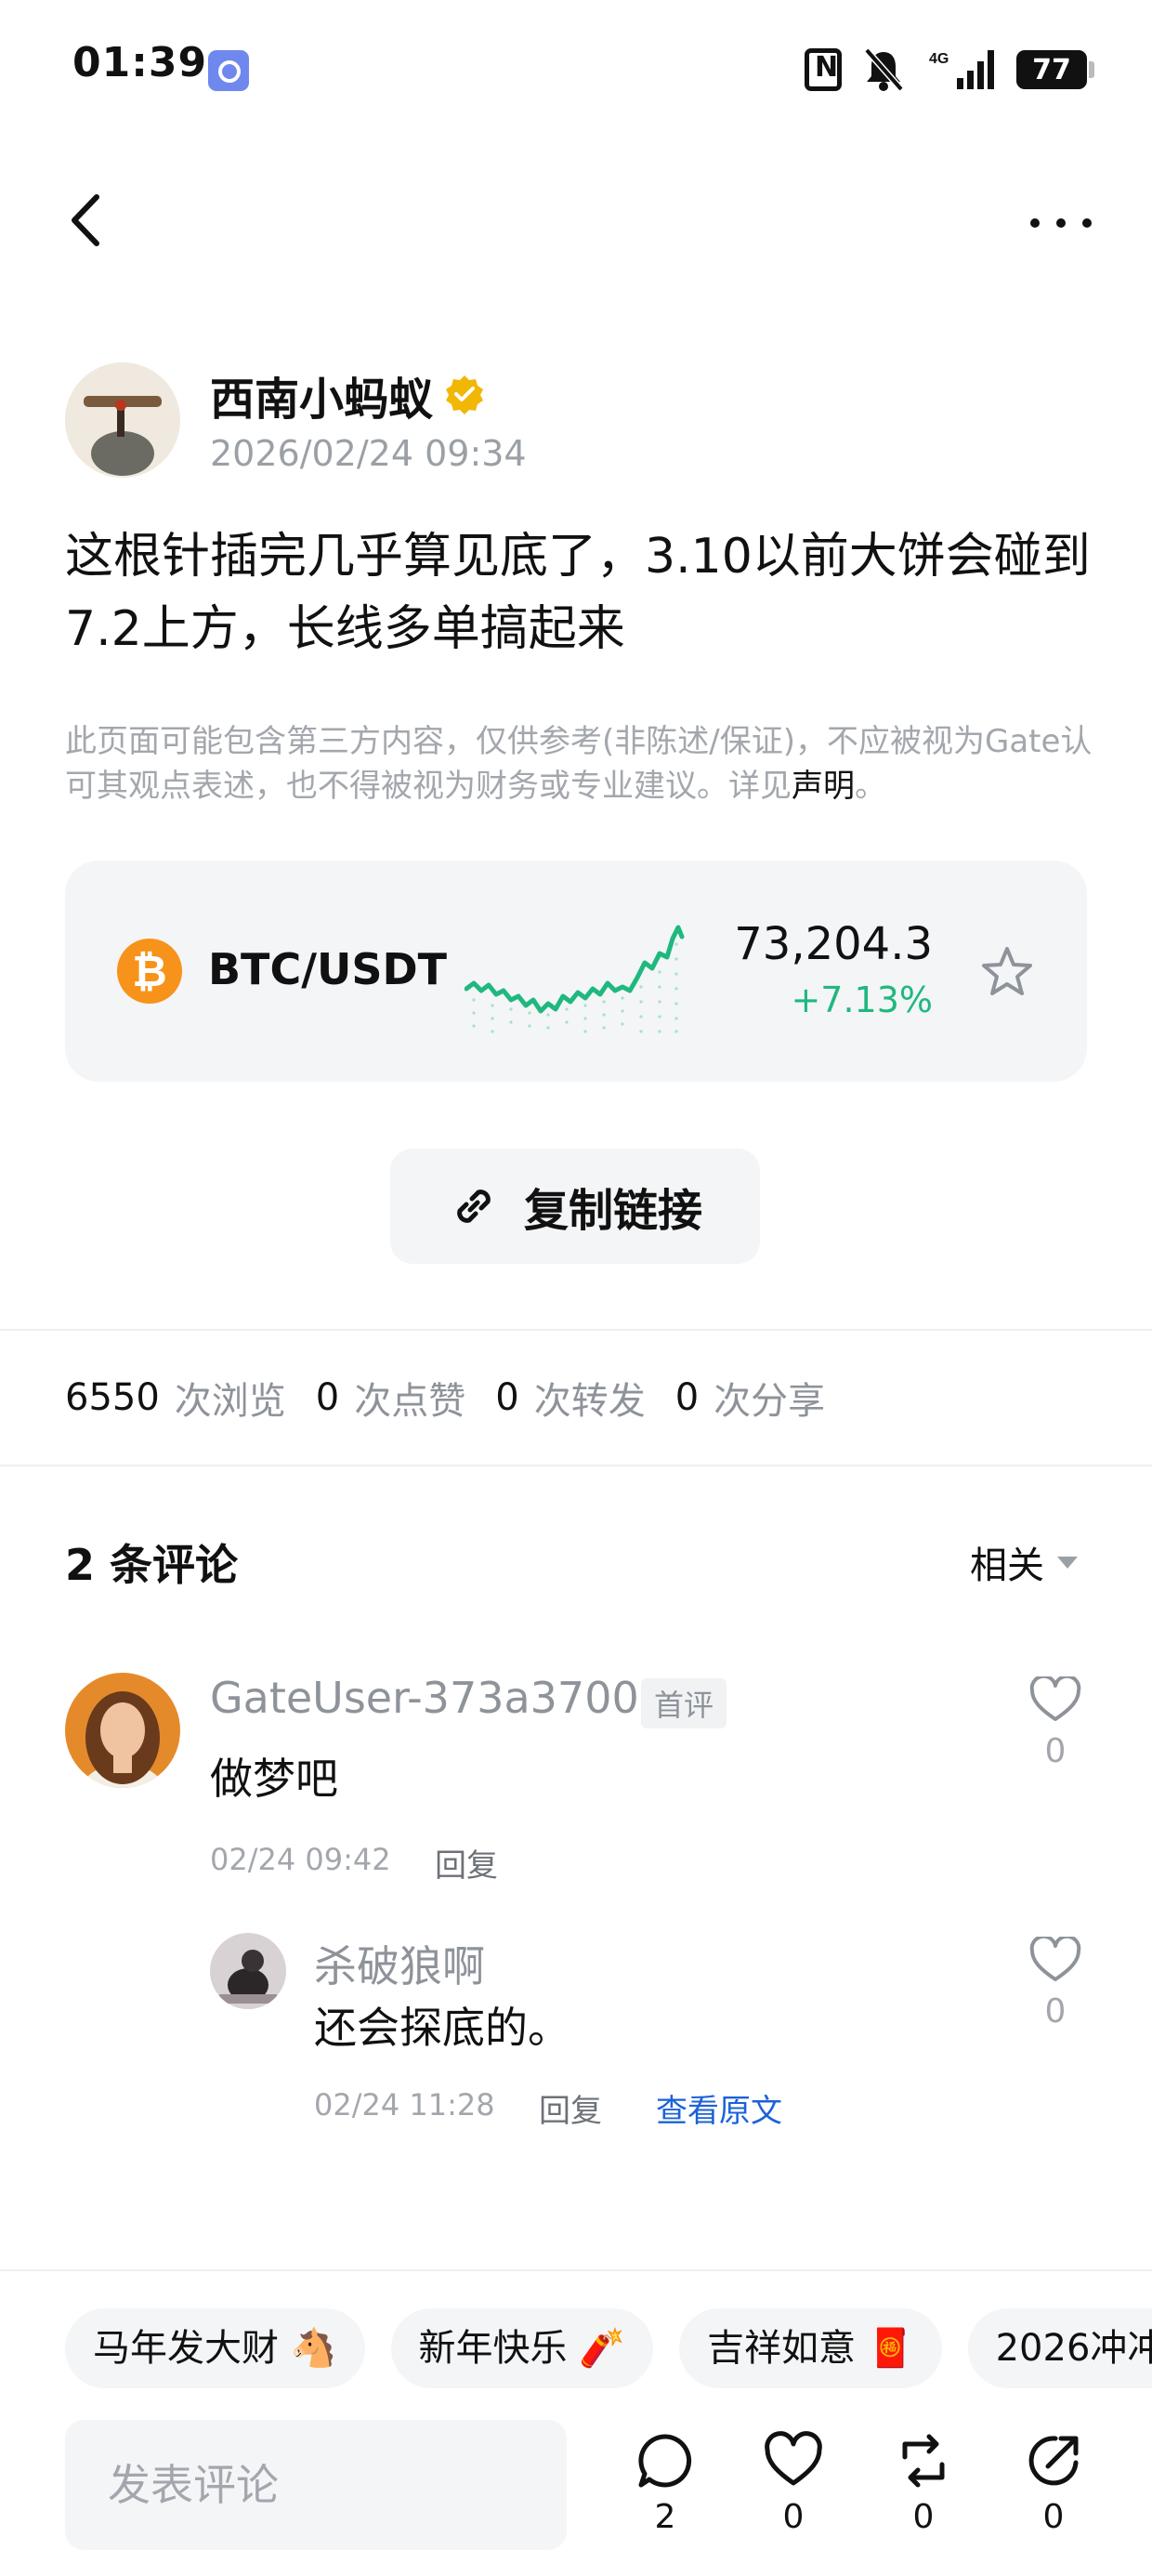 The height and width of the screenshot is (2576, 1152). Describe the element at coordinates (404, 2105) in the screenshot. I see `comment-time: 02/24 11:28` at that location.